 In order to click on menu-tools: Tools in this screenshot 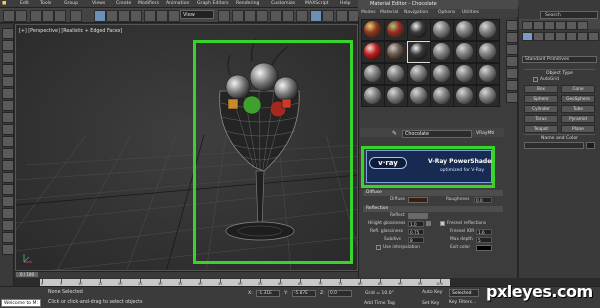, I will do `click(45, 3)`.